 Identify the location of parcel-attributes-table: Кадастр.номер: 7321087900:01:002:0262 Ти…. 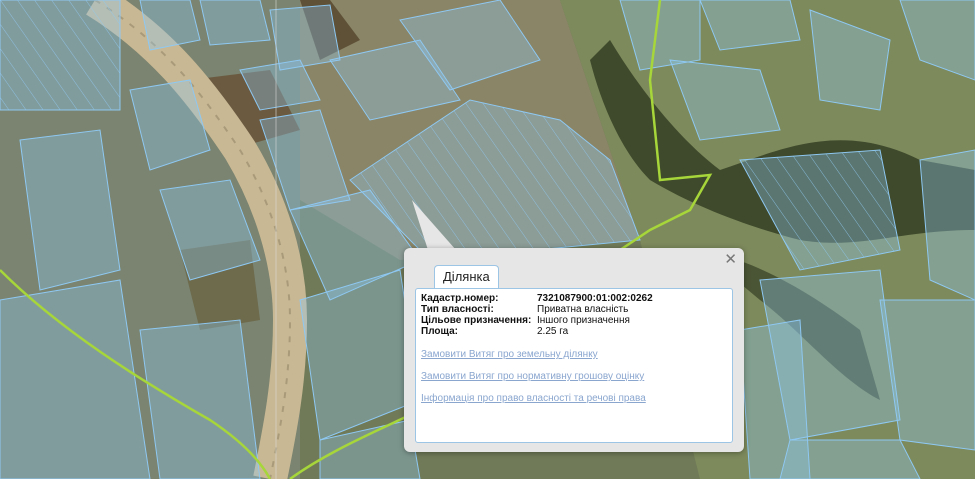
(537, 315).